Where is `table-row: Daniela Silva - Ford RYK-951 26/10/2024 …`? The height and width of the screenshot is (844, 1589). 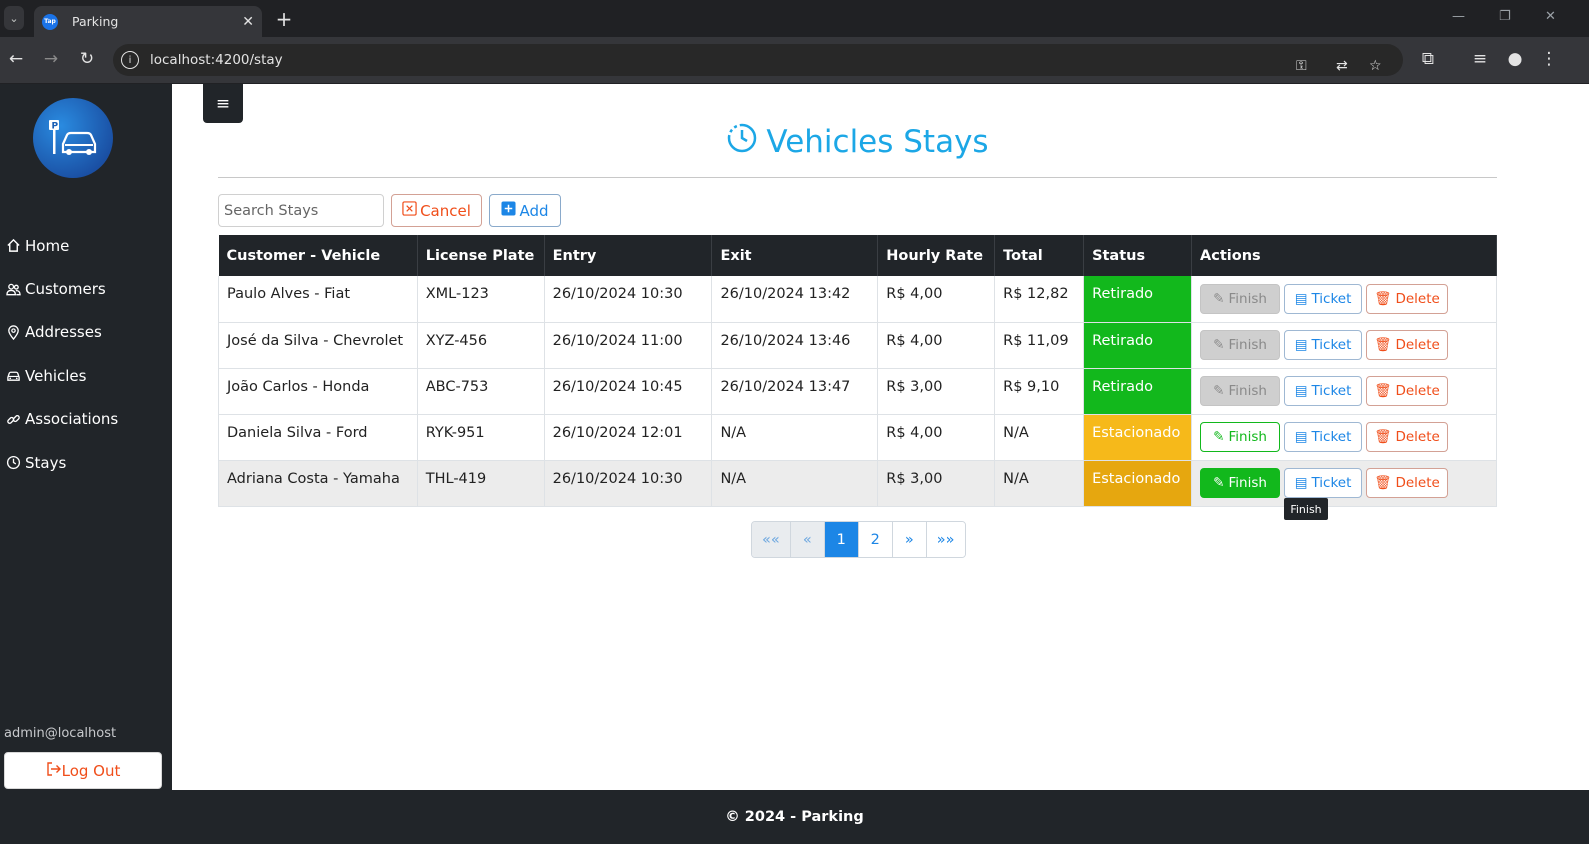
table-row: Daniela Silva - Ford RYK-951 26/10/2024 … is located at coordinates (857, 437).